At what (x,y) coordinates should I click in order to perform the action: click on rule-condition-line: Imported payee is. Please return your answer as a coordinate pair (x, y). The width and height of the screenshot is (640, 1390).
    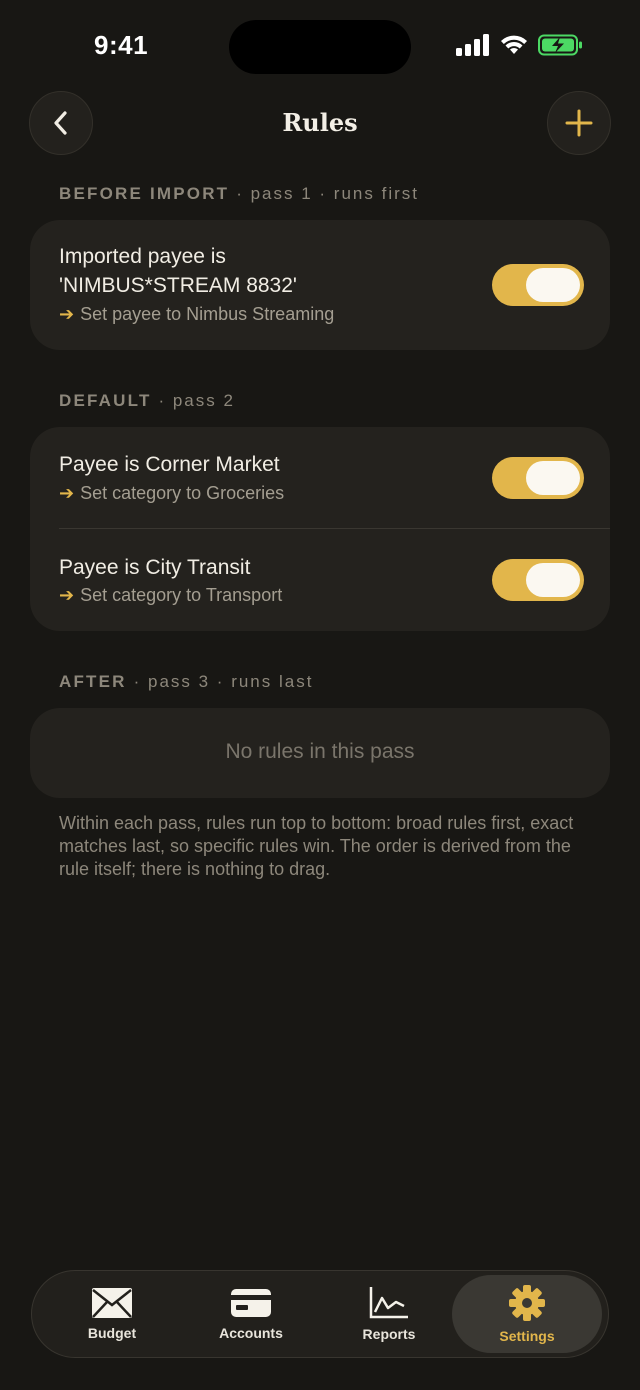
    Looking at the image, I should click on (142, 256).